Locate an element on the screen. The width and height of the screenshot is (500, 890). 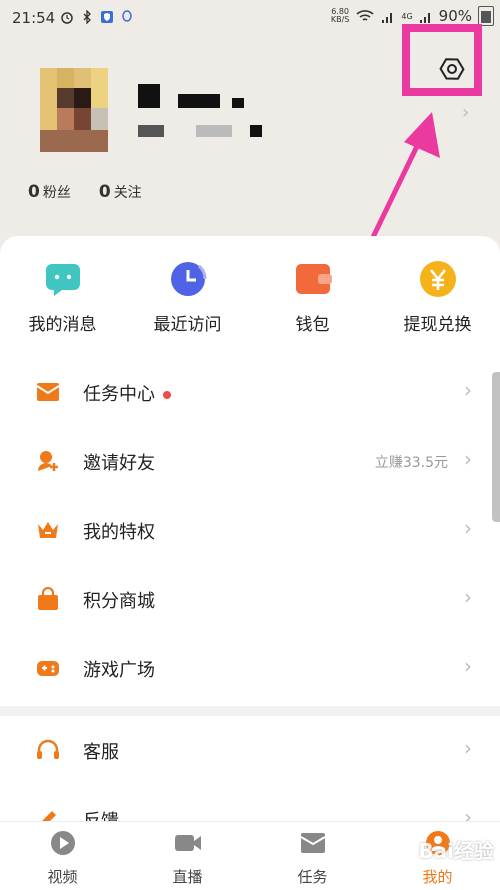
menu-invite-friends: 邀请好友 立赚33.5元 › is located at coordinates (250, 461).